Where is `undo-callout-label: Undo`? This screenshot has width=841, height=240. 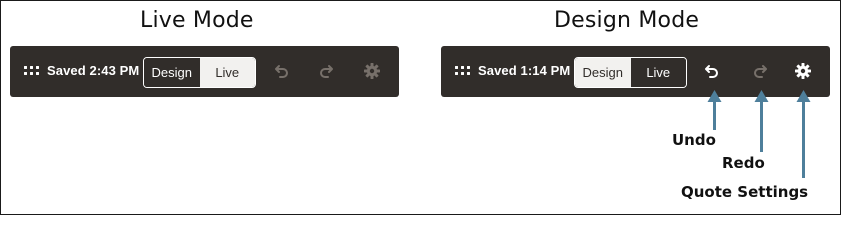 undo-callout-label: Undo is located at coordinates (694, 140).